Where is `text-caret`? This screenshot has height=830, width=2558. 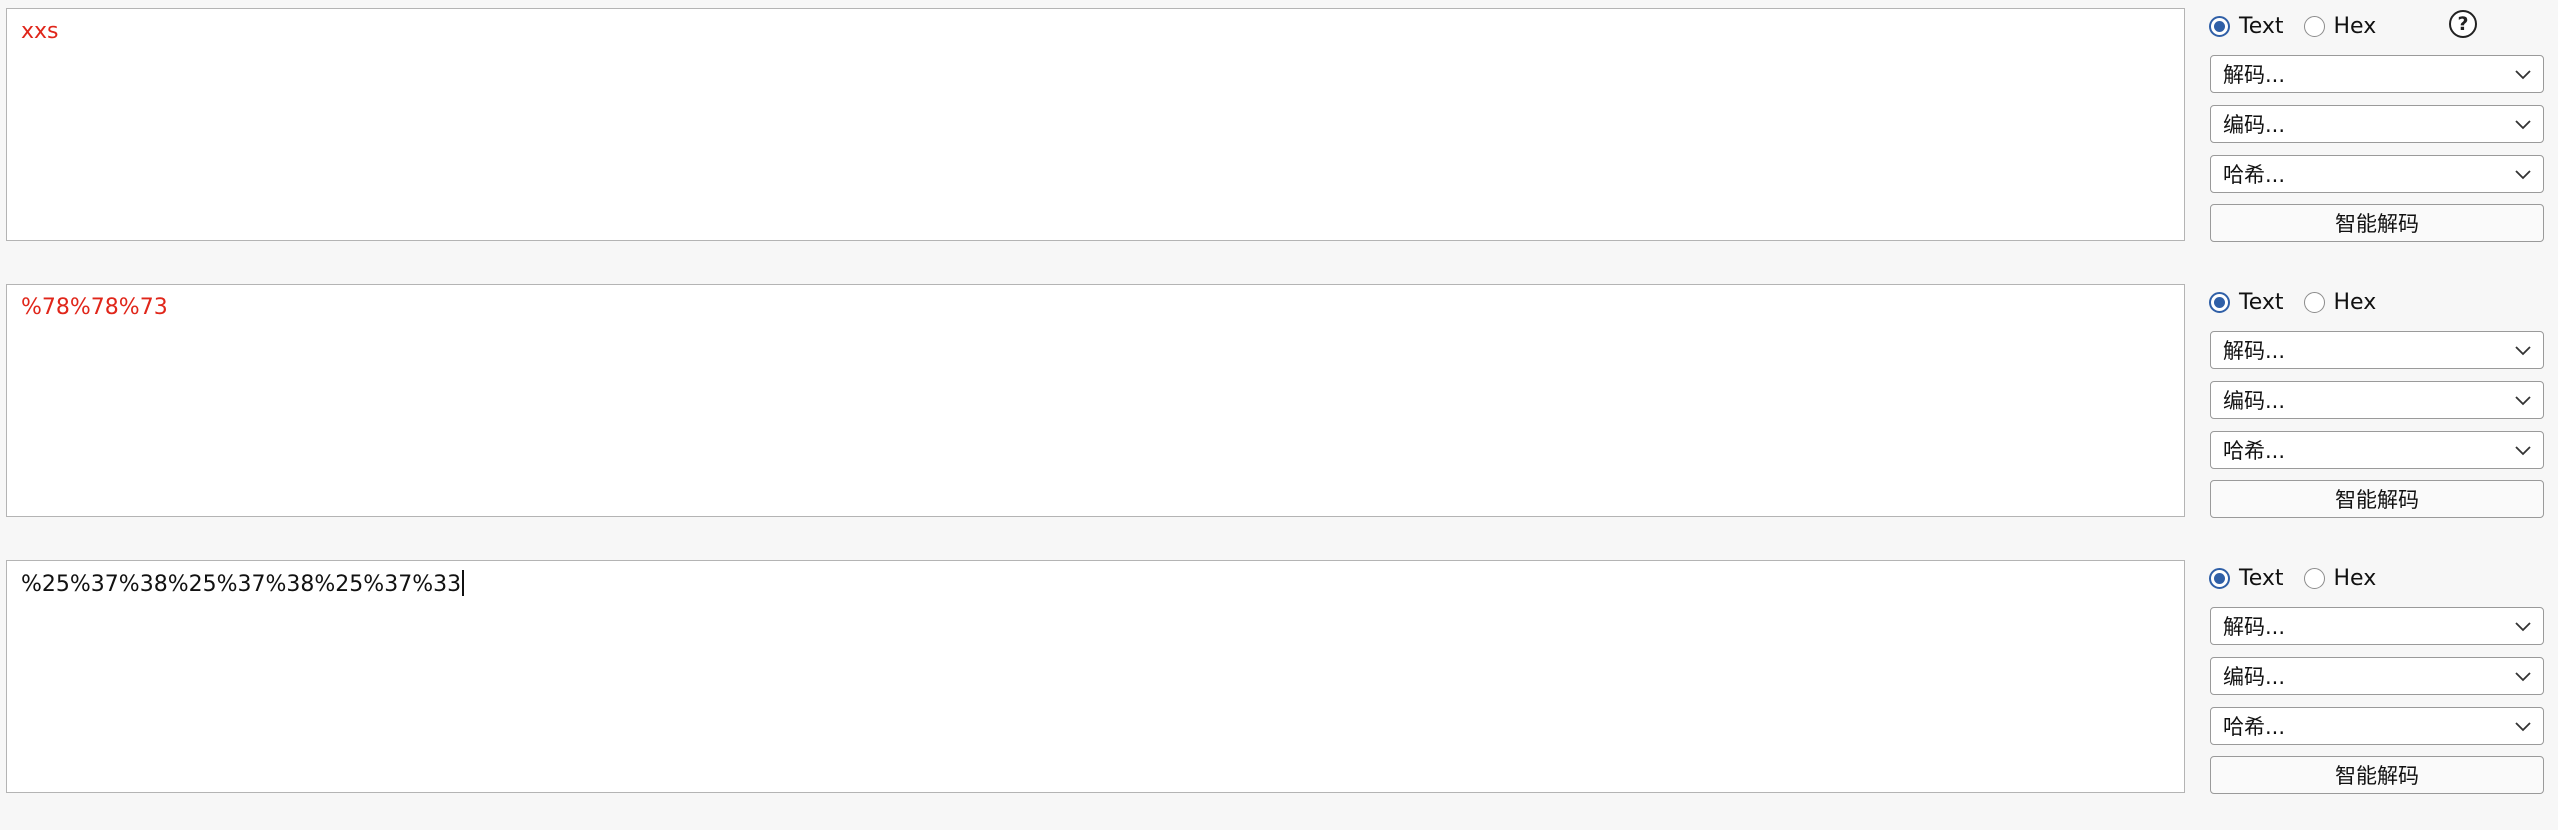 text-caret is located at coordinates (463, 583).